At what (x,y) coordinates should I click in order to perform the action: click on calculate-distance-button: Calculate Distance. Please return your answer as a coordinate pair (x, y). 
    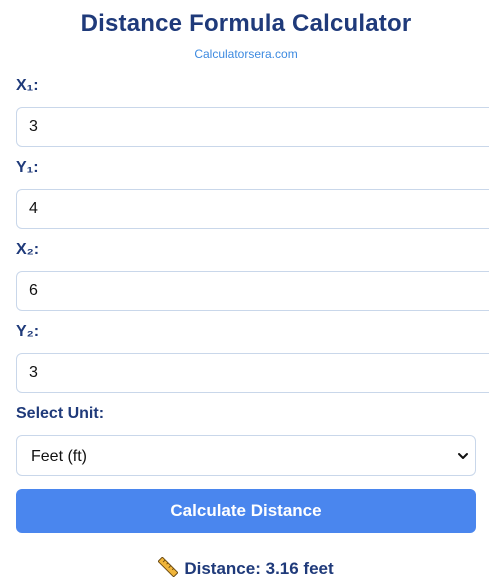
    Looking at the image, I should click on (246, 511).